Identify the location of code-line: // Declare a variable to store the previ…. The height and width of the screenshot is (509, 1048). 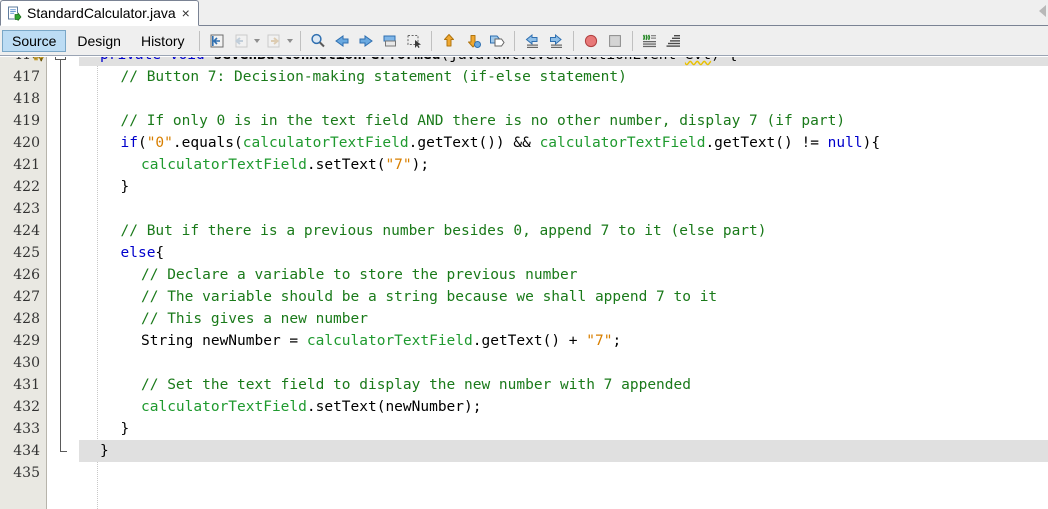
(563, 275).